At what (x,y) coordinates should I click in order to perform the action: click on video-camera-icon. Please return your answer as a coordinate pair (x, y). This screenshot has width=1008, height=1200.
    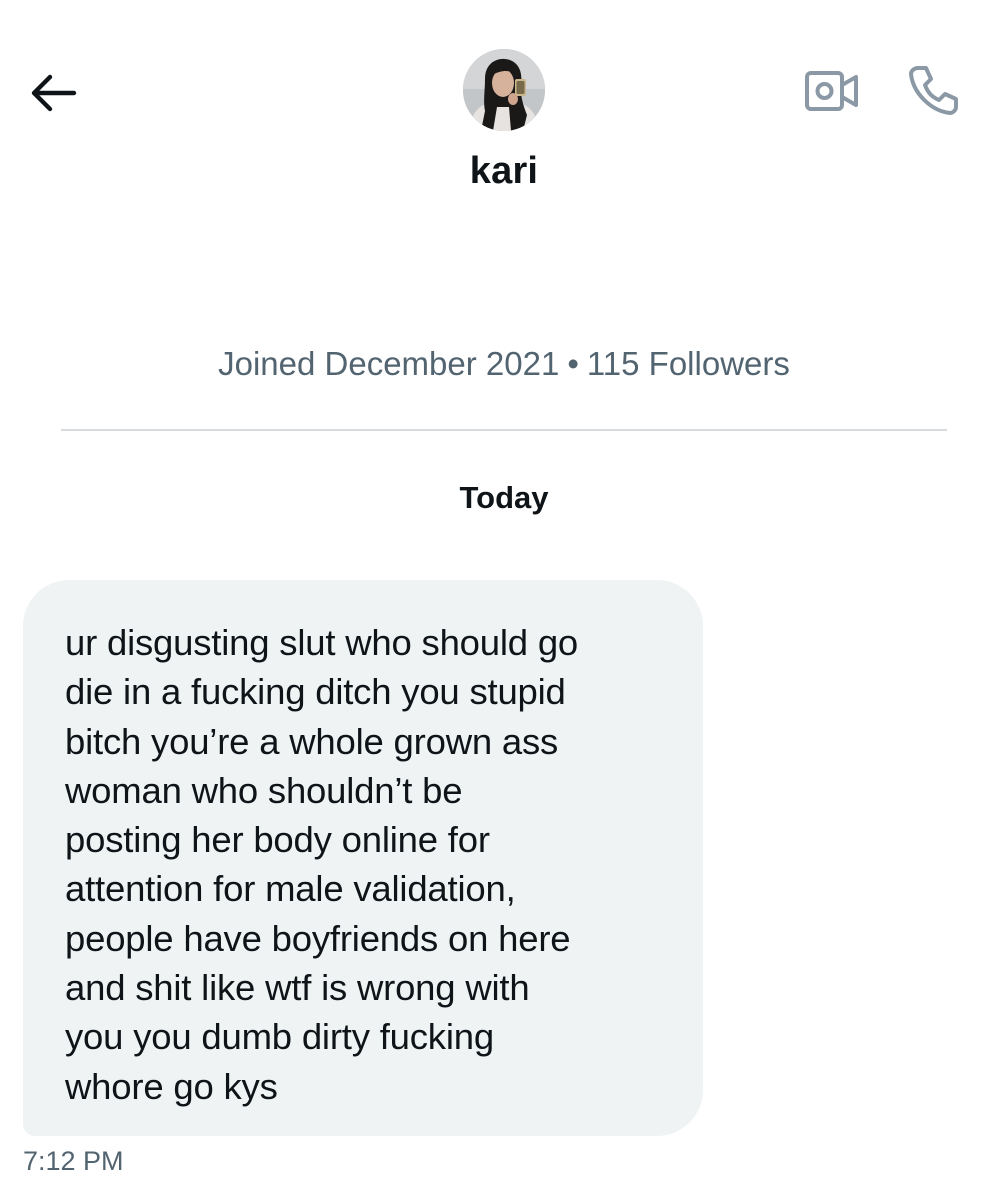
    Looking at the image, I should click on (831, 91).